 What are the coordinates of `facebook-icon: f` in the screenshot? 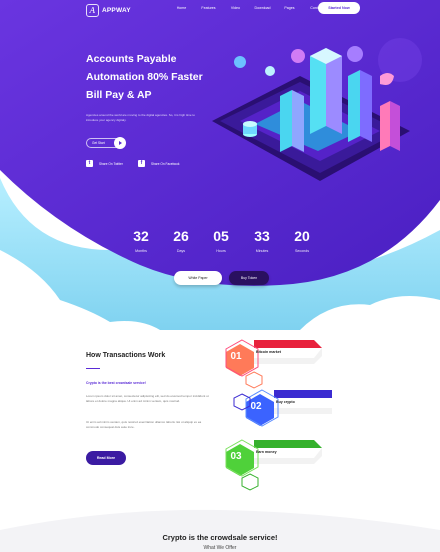 It's located at (141, 163).